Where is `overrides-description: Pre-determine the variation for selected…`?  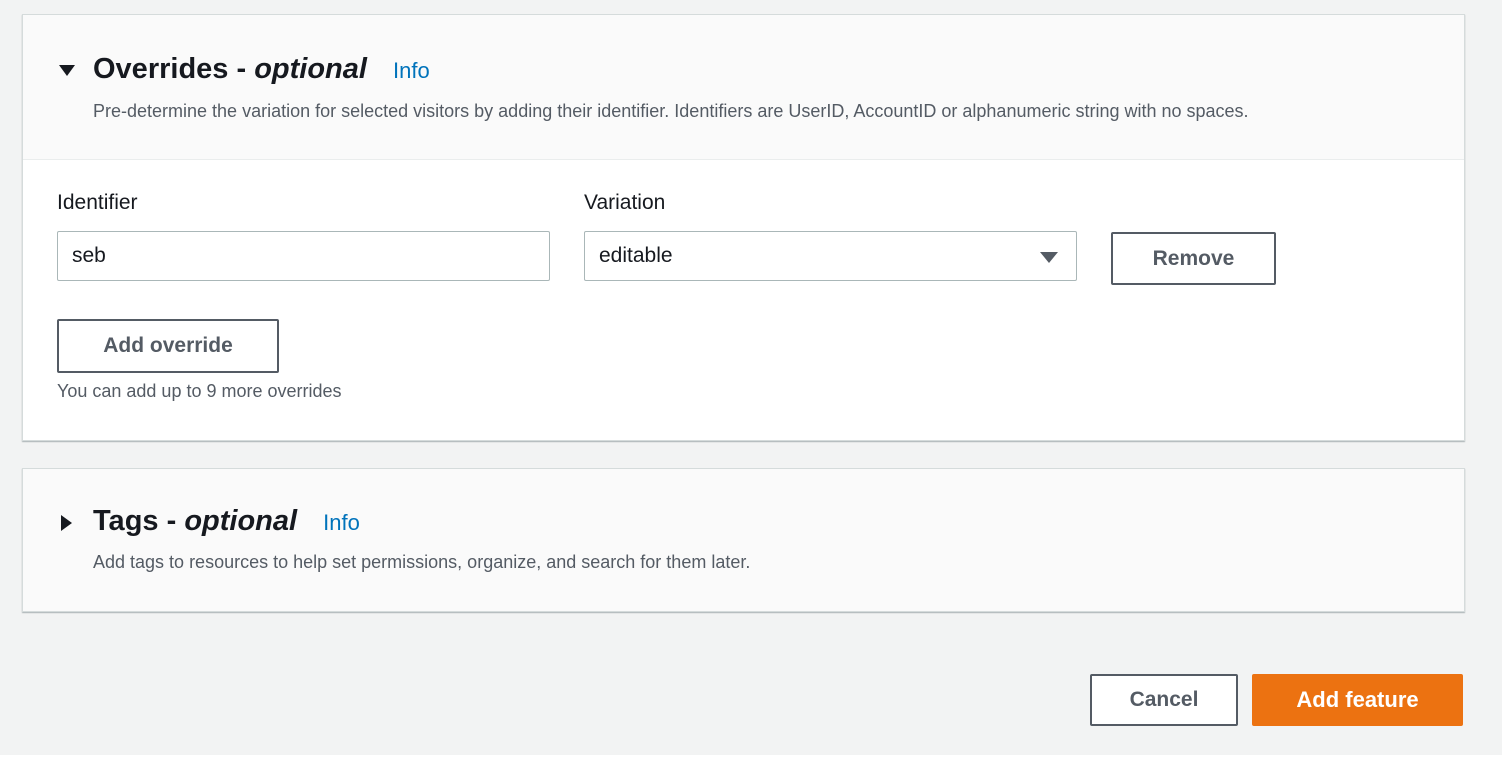 overrides-description: Pre-determine the variation for selected… is located at coordinates (671, 111).